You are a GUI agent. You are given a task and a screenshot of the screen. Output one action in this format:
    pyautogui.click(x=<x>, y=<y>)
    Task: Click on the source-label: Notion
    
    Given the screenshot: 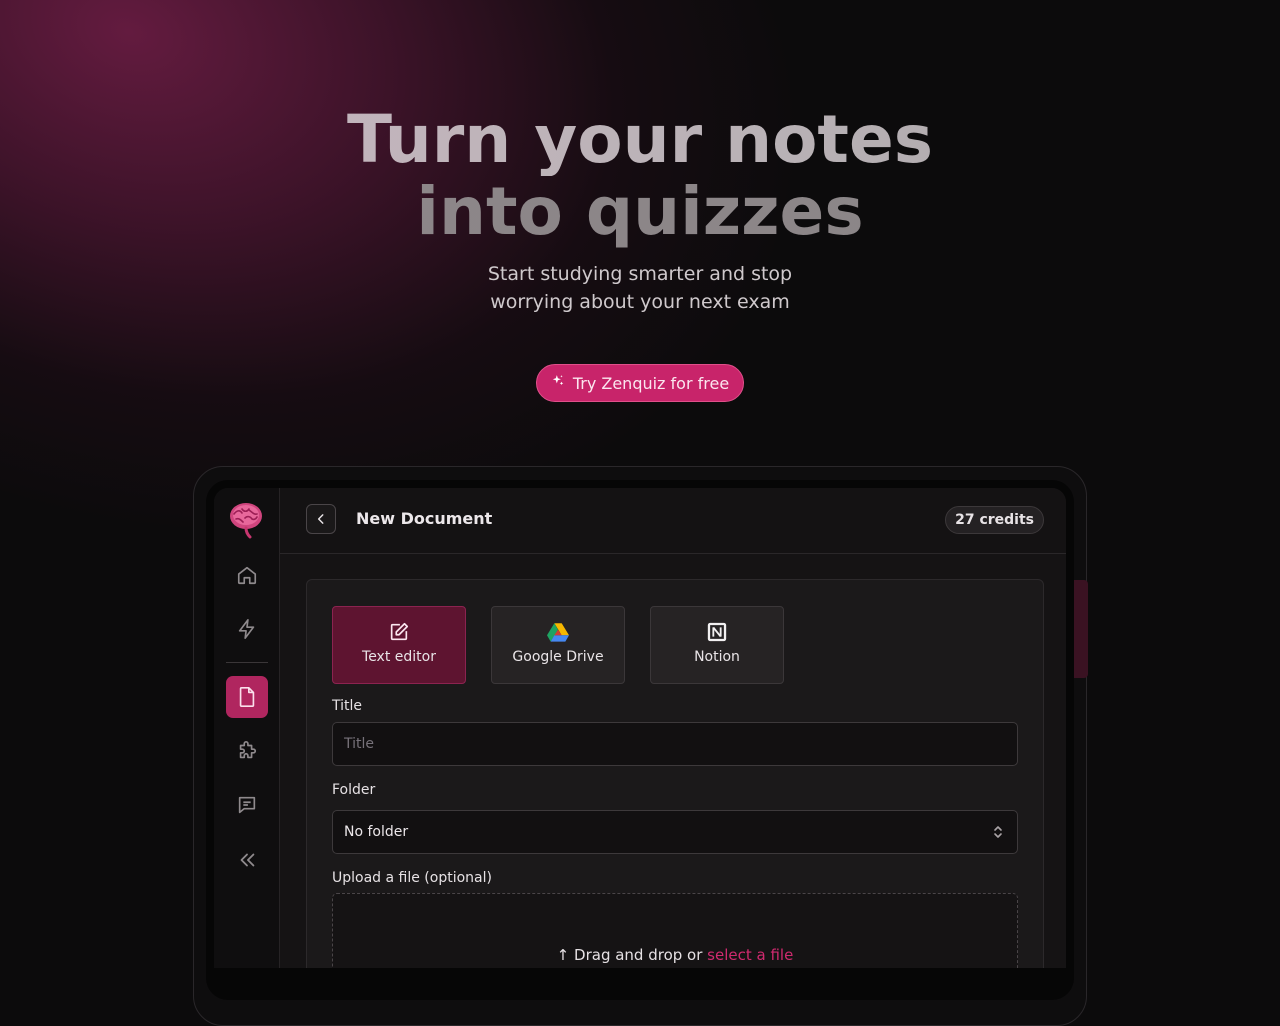 What is the action you would take?
    pyautogui.click(x=717, y=657)
    